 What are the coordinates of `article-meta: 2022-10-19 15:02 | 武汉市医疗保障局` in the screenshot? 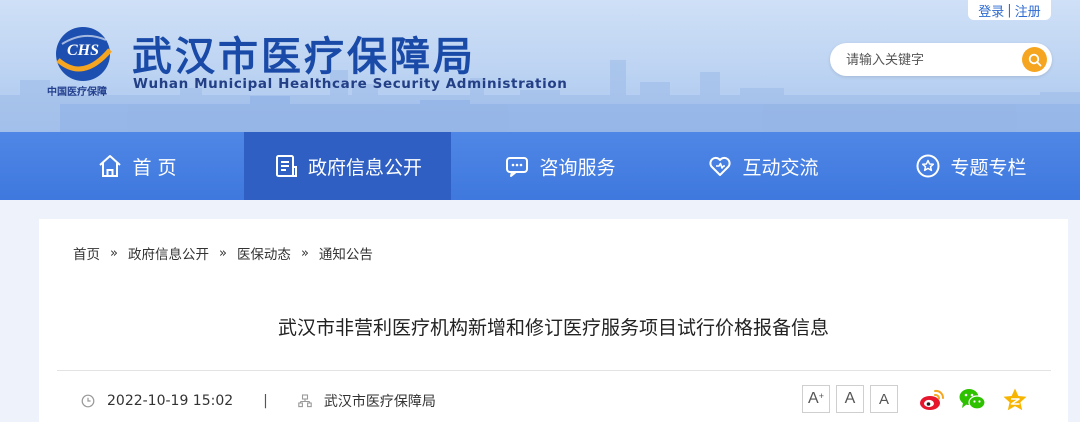 It's located at (258, 401).